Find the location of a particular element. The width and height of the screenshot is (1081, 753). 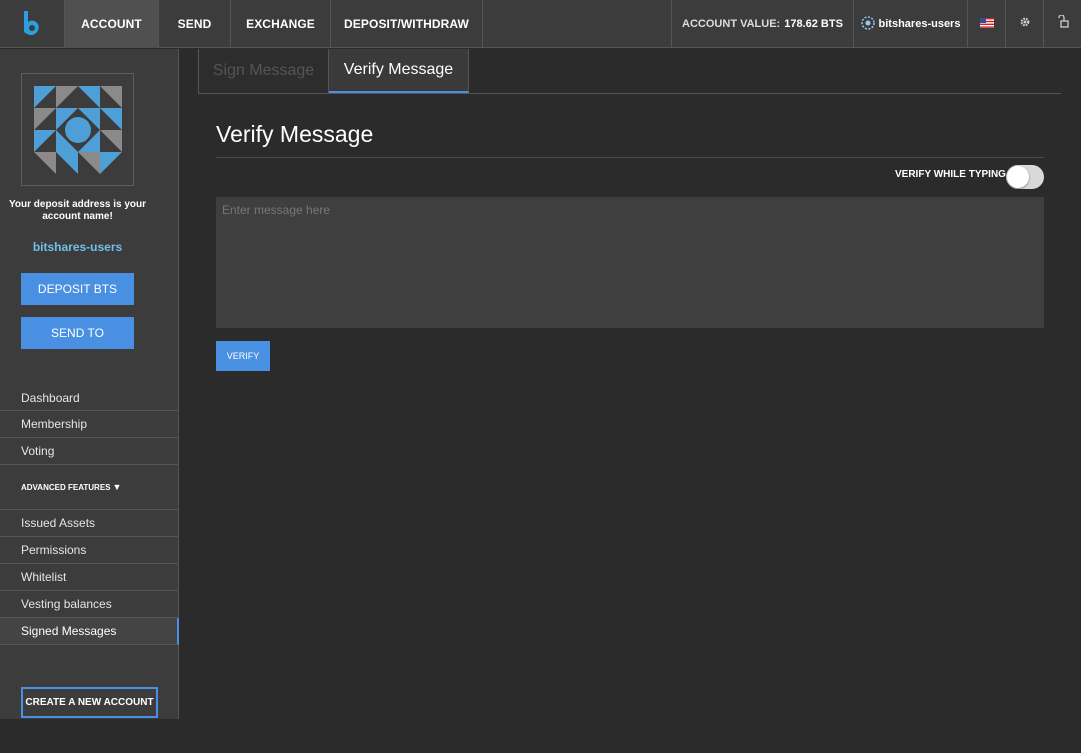

account-value: ACCOUNT VALUE: 178.62 BTS is located at coordinates (762, 24).